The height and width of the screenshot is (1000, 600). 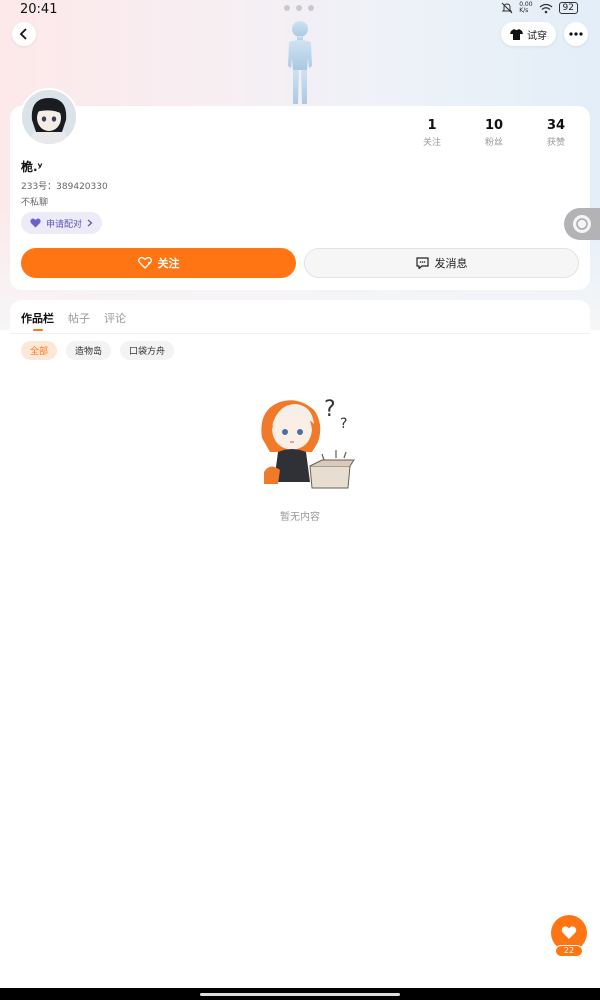 I want to click on try-on-button: 试穿, so click(x=528, y=34).